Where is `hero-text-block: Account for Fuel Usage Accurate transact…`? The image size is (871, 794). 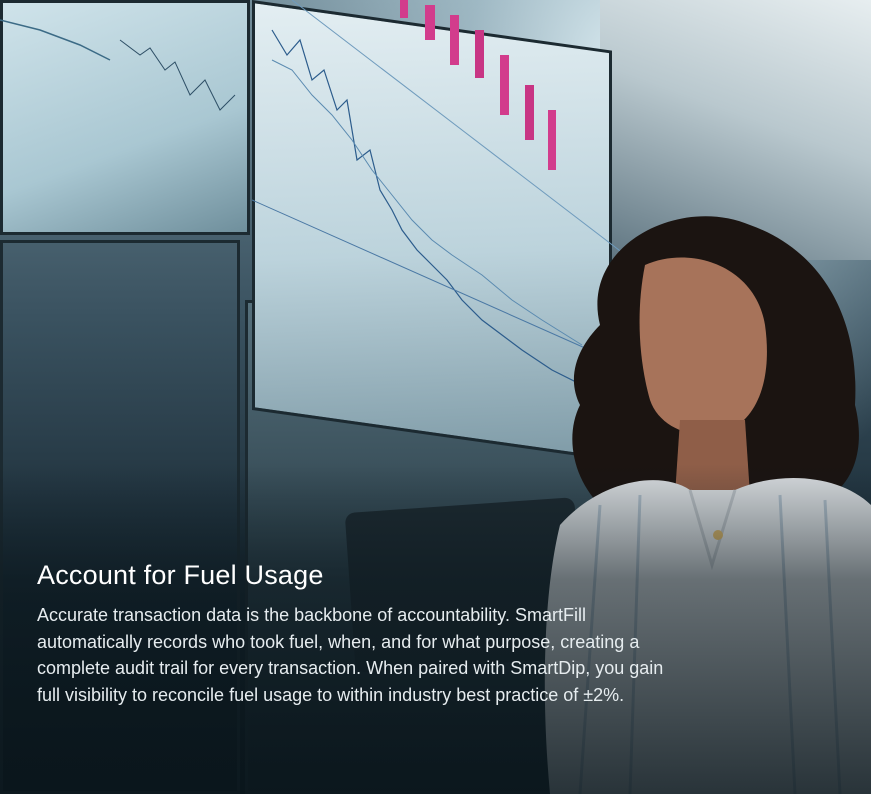
hero-text-block: Account for Fuel Usage Accurate transact… is located at coordinates (357, 633).